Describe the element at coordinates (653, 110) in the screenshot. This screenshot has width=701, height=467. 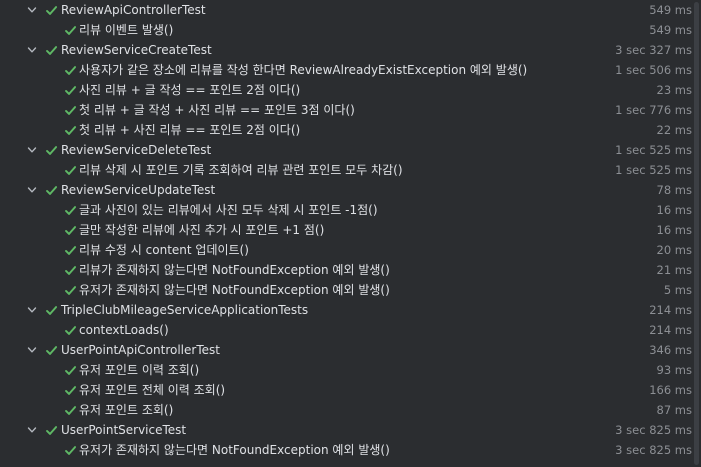
I see `duration-label: 1 sec 776 ms` at that location.